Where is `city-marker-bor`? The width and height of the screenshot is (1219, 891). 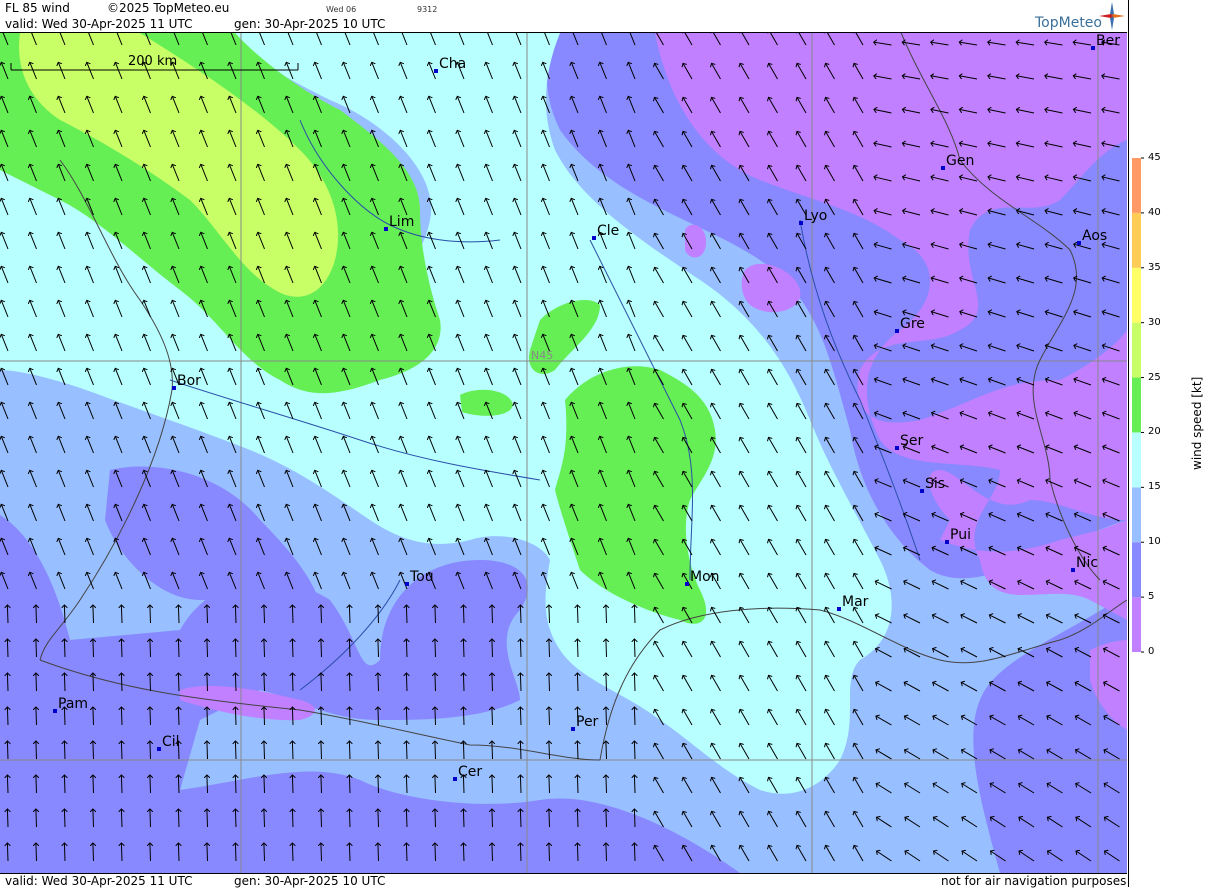
city-marker-bor is located at coordinates (174, 388).